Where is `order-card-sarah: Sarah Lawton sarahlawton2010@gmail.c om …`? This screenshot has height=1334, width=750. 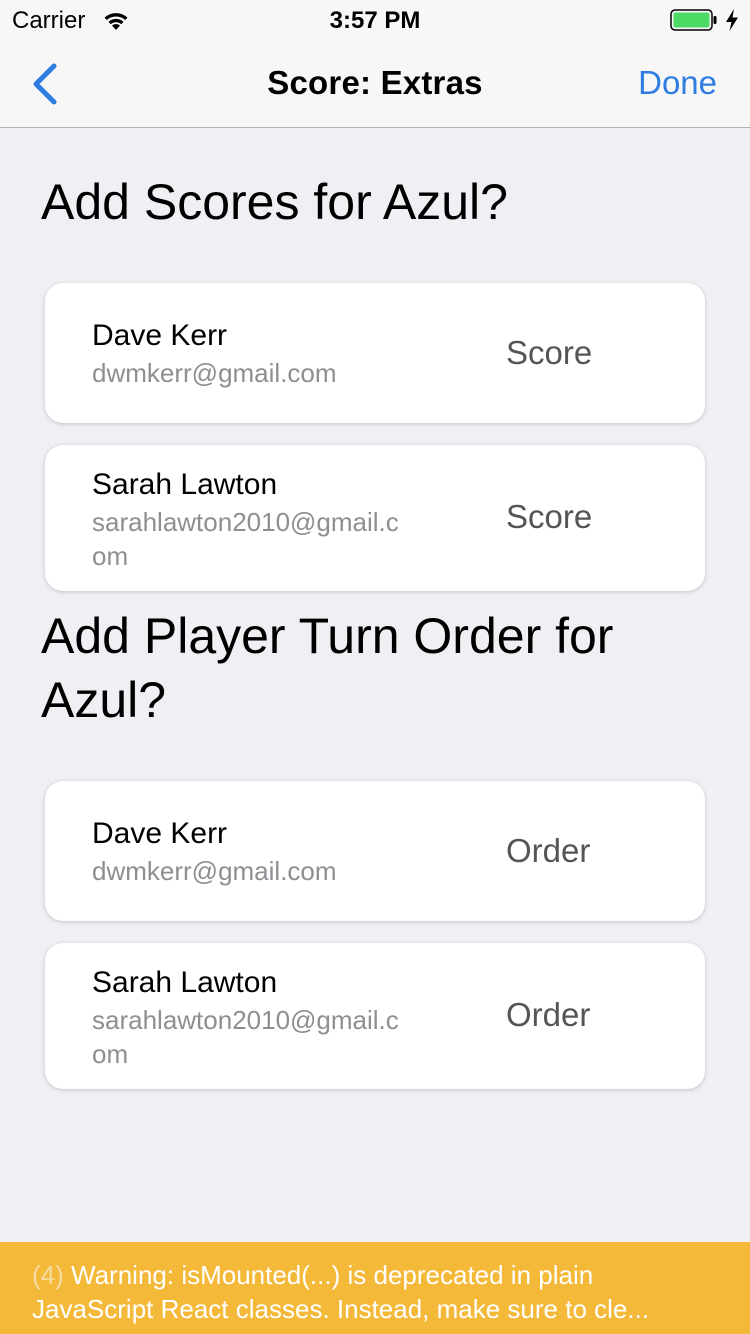 order-card-sarah: Sarah Lawton sarahlawton2010@gmail.c om … is located at coordinates (375, 1016).